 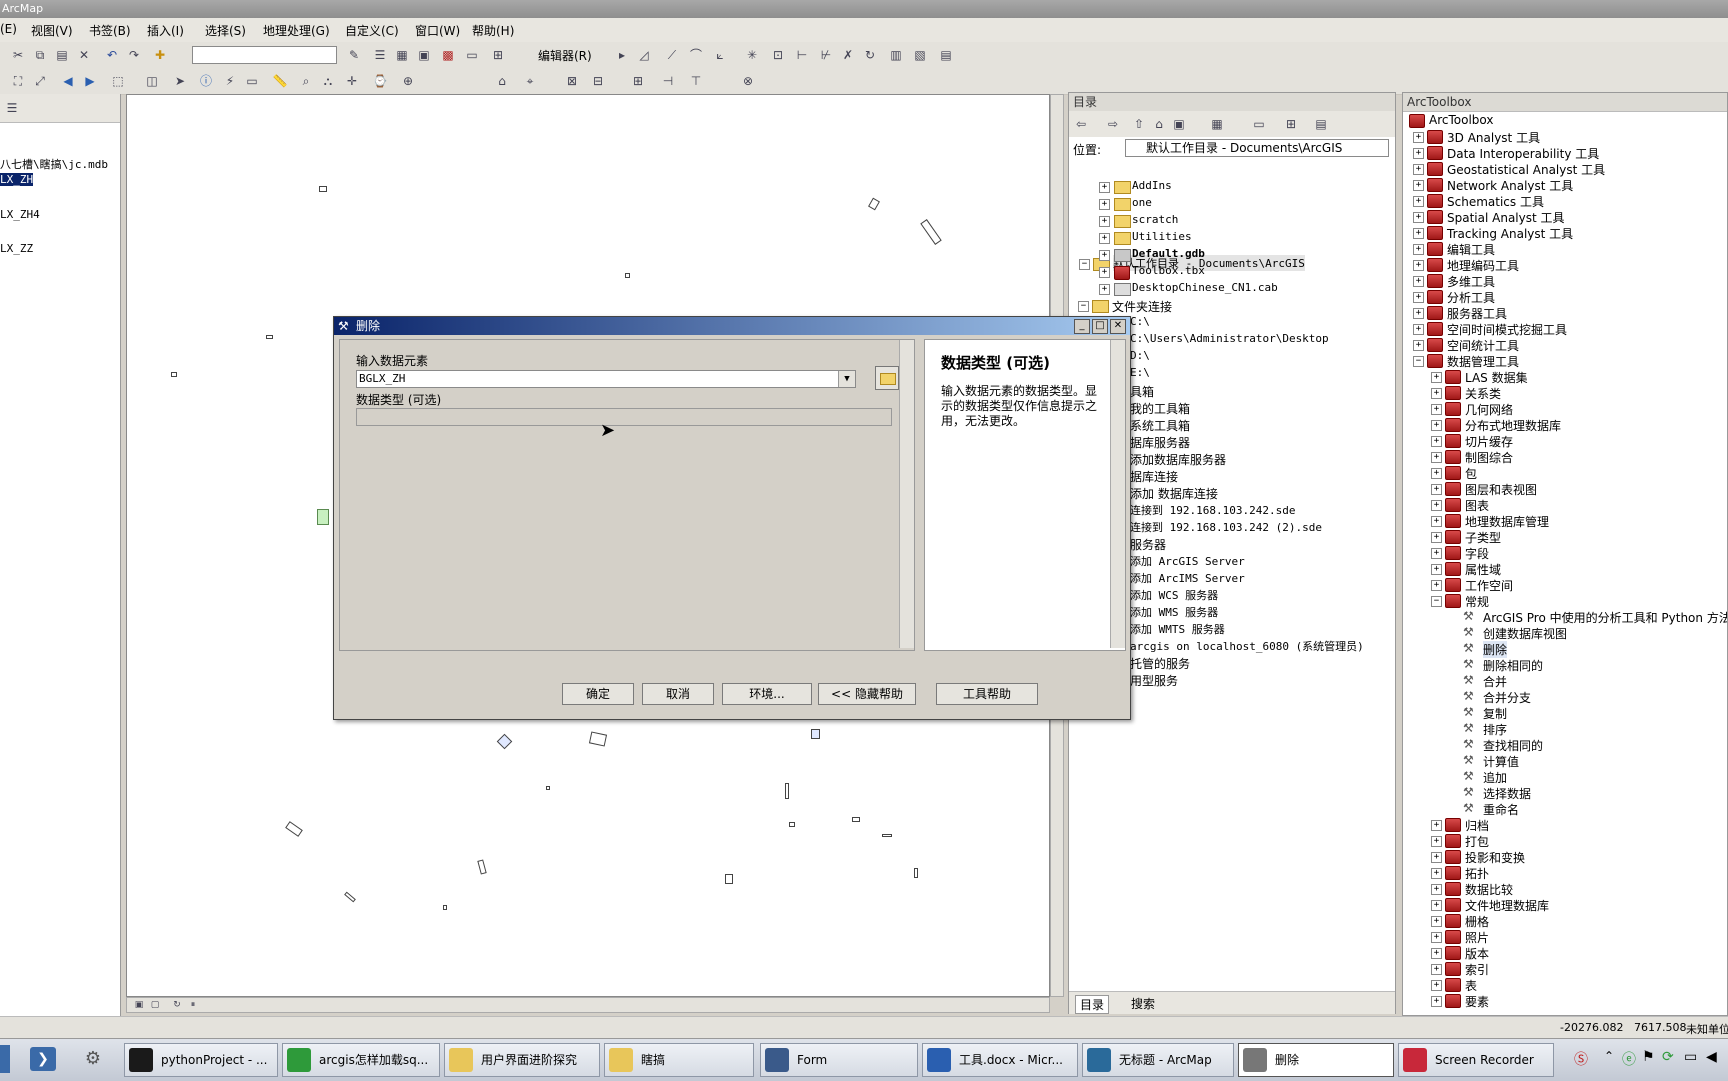 I want to click on toolbox-item: 多维工具, so click(x=1471, y=281).